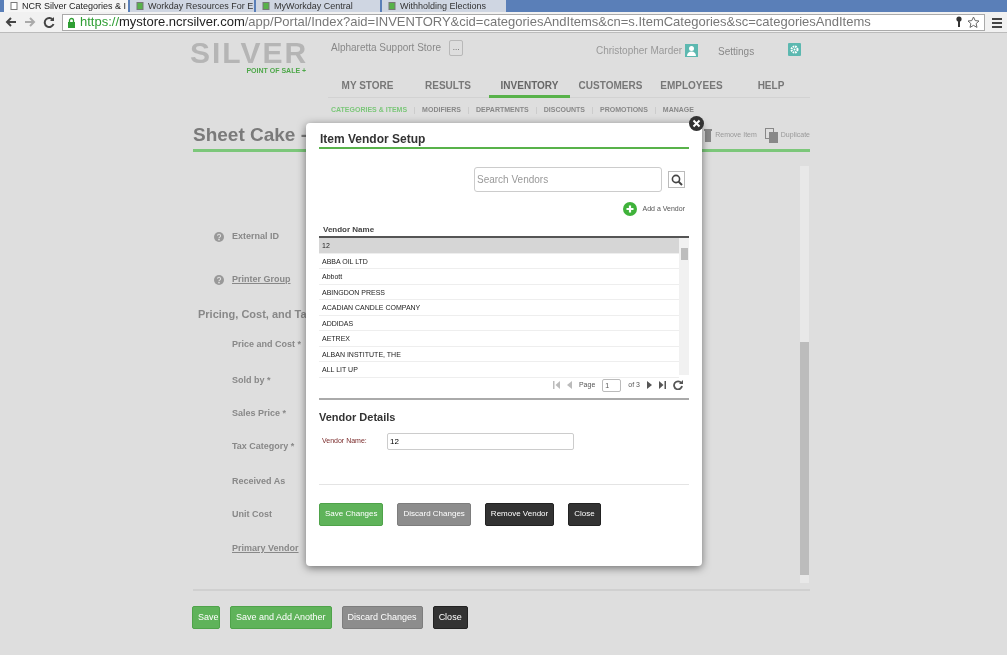 The width and height of the screenshot is (1007, 655). What do you see at coordinates (192, 6) in the screenshot?
I see `browser-tab: Workday Resources For E` at bounding box center [192, 6].